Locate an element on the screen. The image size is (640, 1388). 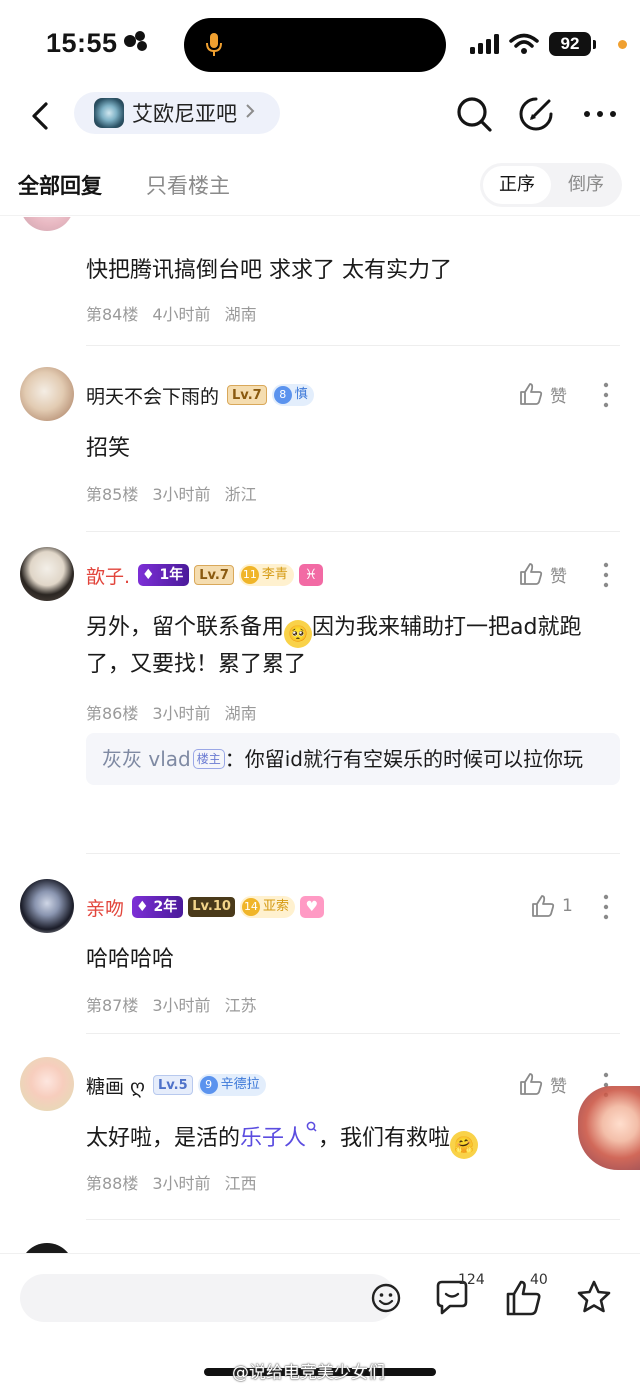
member-badge: 14 亚索 is located at coordinates (267, 907).